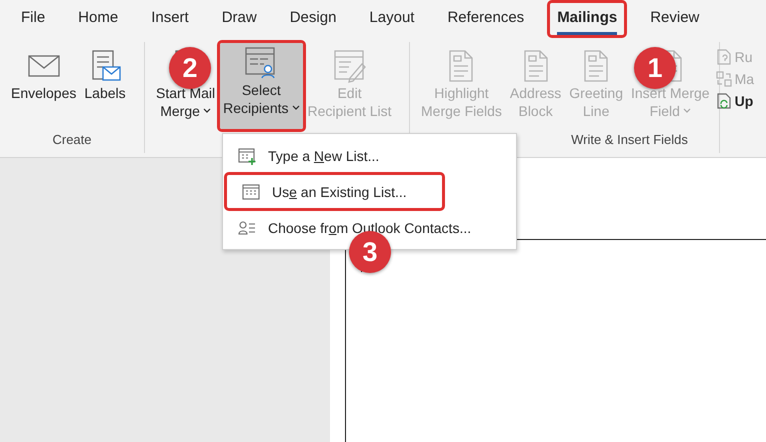 This screenshot has width=766, height=442. I want to click on ribbon-button: Select Recipients, so click(261, 86).